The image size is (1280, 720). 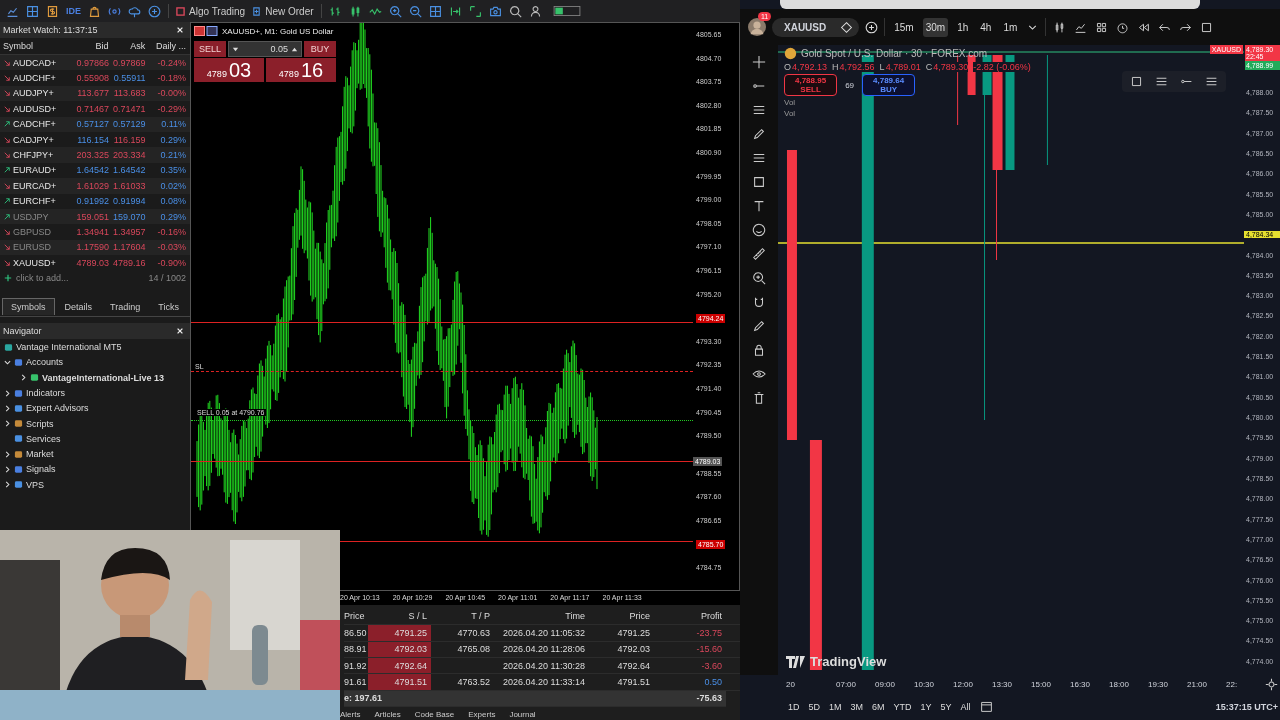 What do you see at coordinates (857, 706) in the screenshot?
I see `range-button: 3M` at bounding box center [857, 706].